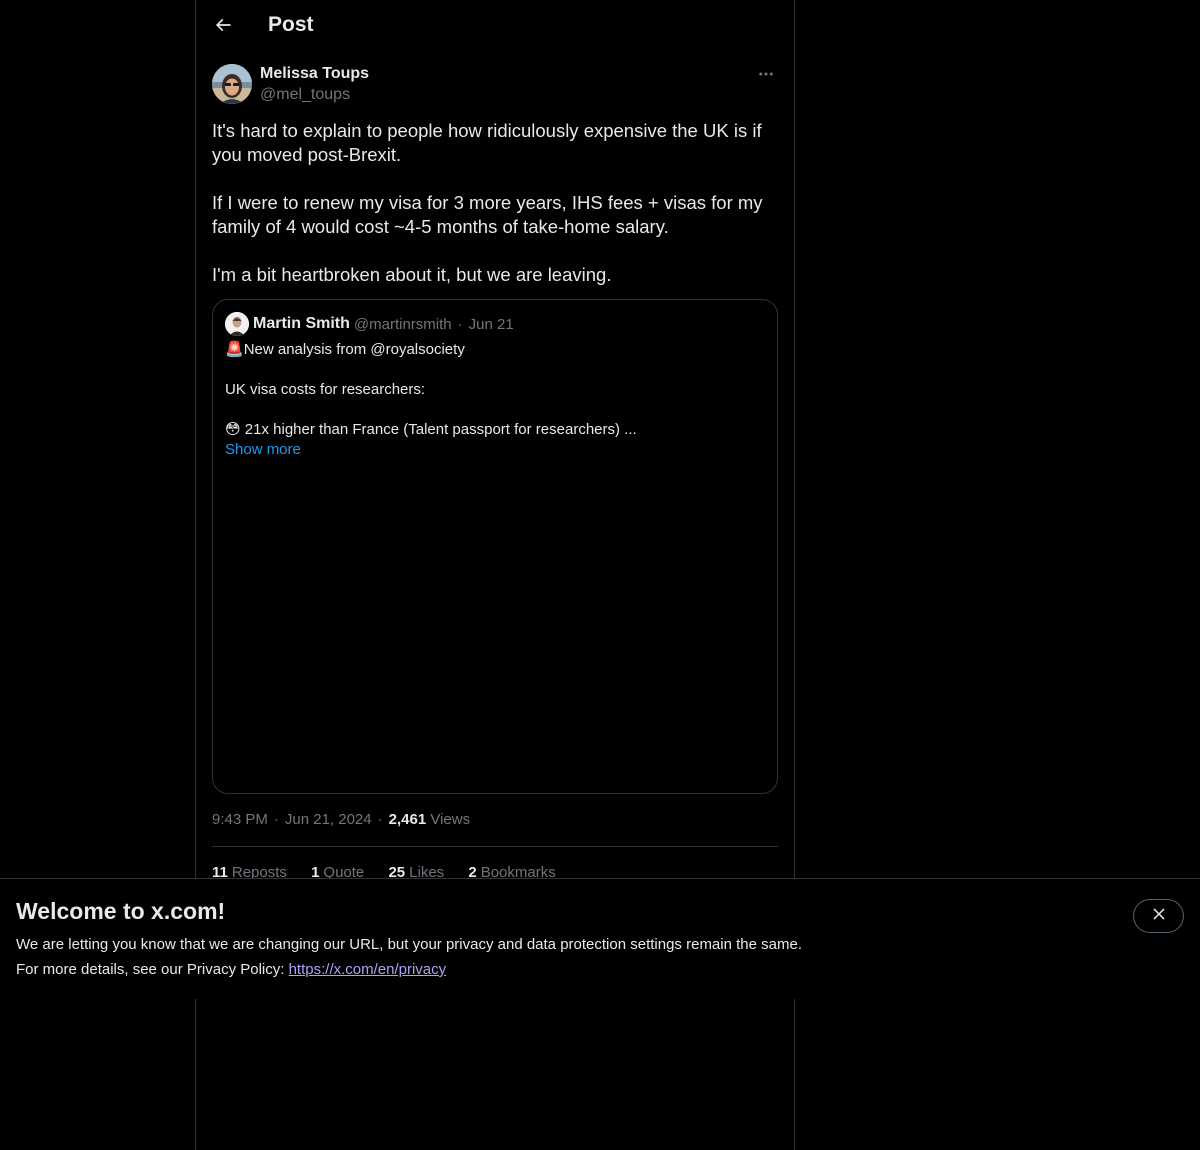 The height and width of the screenshot is (1150, 1200). Describe the element at coordinates (402, 324) in the screenshot. I see `quoted-author-handle: @martinrsmith` at that location.